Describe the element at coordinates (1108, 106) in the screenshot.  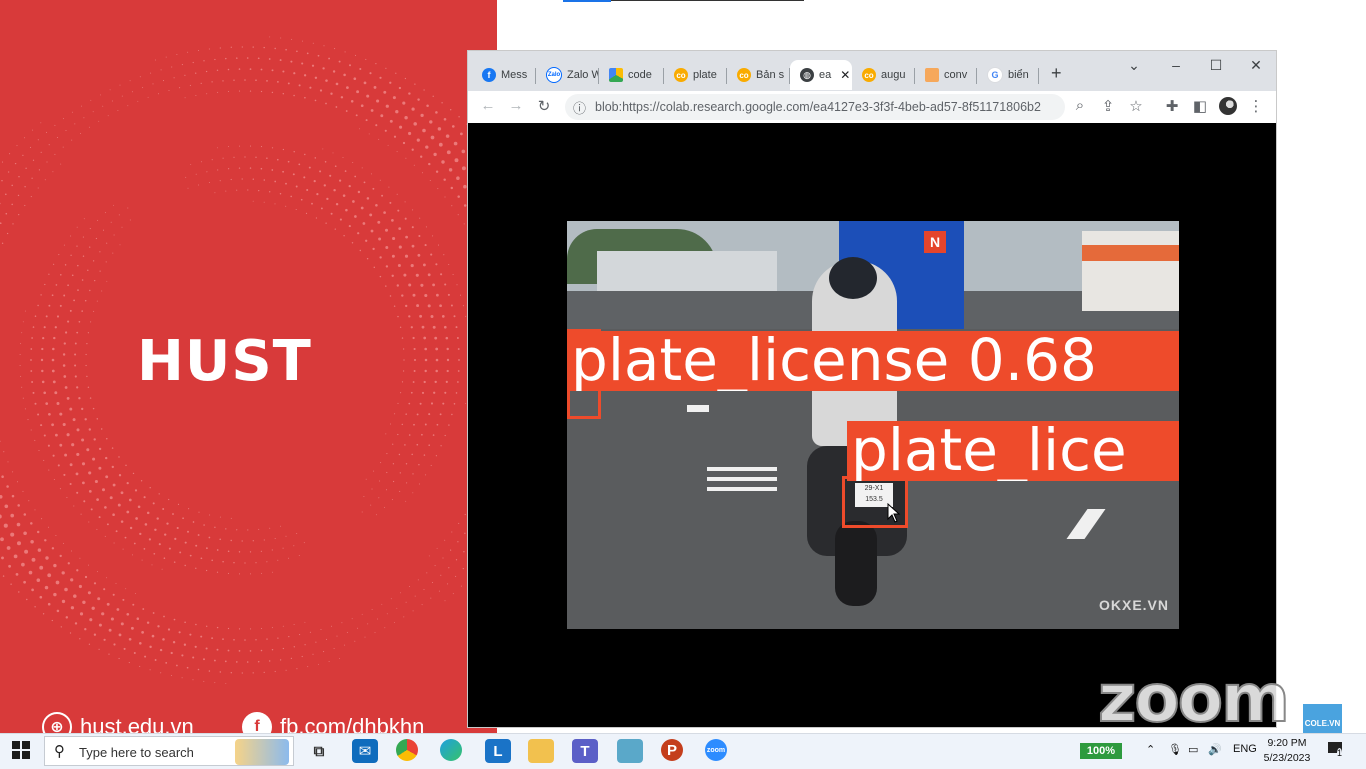
I see `share-icon: ⇪` at that location.